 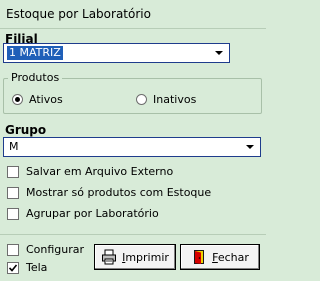 I want to click on mostrar-estoque-box, so click(x=13, y=192).